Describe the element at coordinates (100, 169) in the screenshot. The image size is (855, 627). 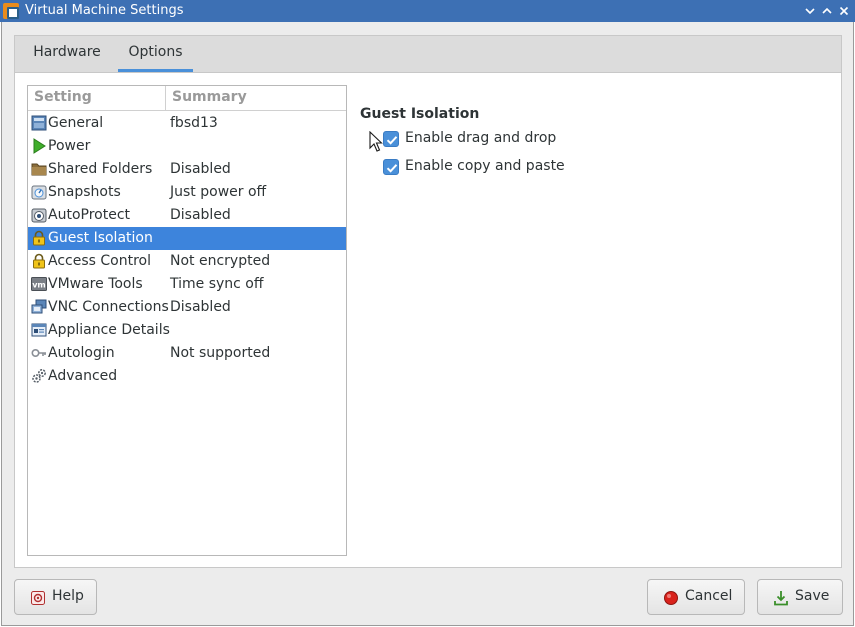
I see `settings-row-label: Shared Folders` at that location.